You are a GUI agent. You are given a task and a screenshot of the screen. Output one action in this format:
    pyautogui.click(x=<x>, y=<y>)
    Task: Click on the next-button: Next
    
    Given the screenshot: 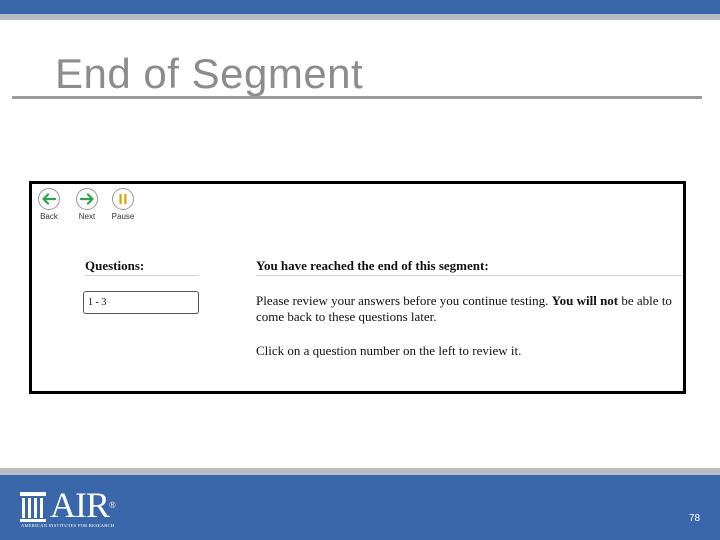 What is the action you would take?
    pyautogui.click(x=87, y=204)
    